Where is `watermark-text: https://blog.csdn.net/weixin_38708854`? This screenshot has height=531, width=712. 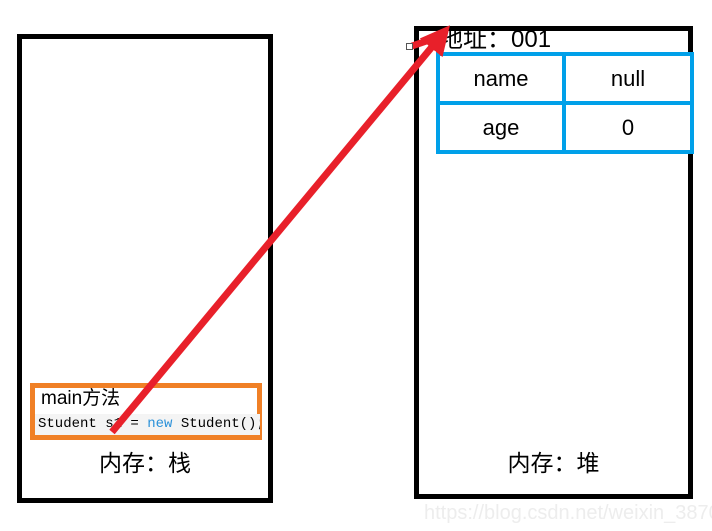
watermark-text: https://blog.csdn.net/weixin_38708854 is located at coordinates (568, 513).